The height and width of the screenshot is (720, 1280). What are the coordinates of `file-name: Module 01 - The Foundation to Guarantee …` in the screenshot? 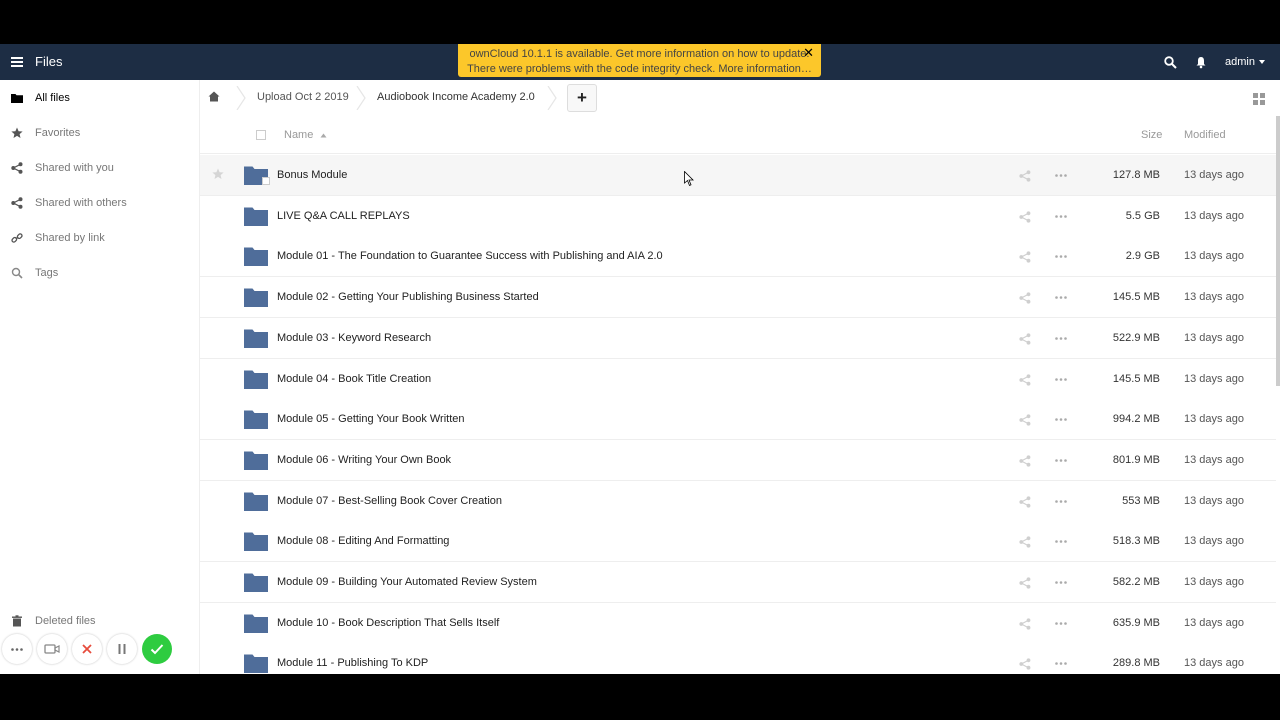 It's located at (470, 256).